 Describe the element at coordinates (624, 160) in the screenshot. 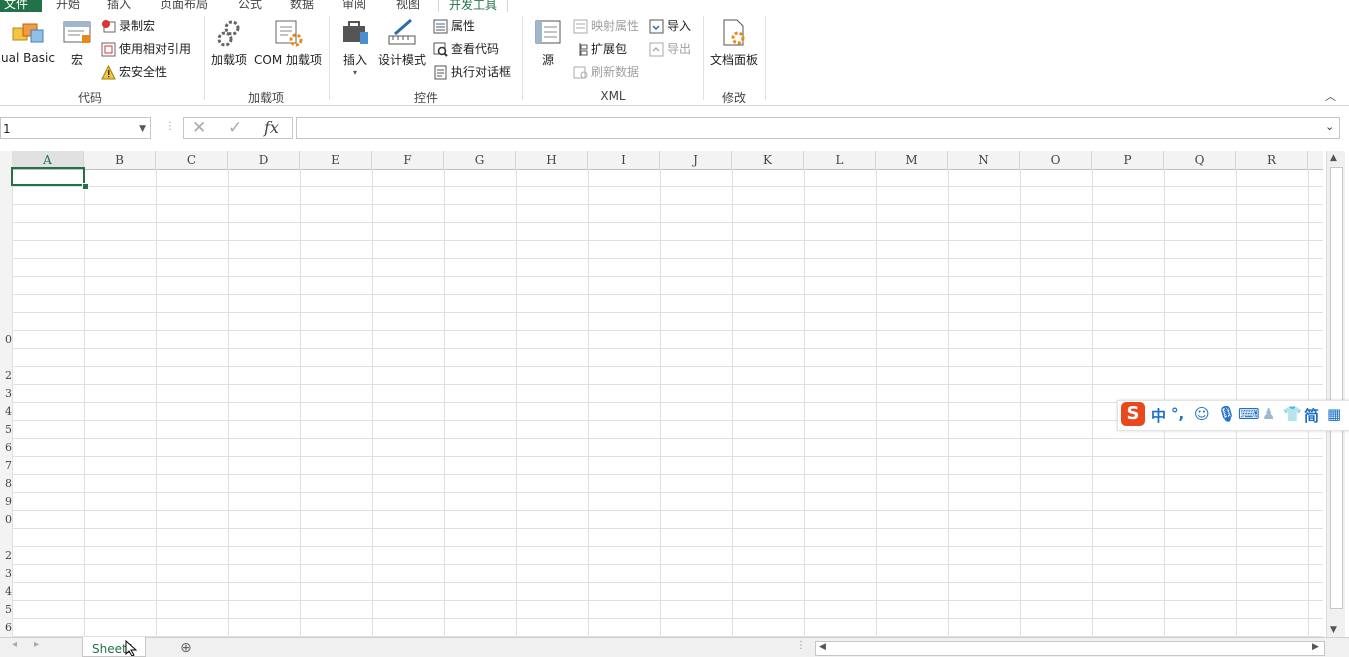

I see `column-header-i: I` at that location.